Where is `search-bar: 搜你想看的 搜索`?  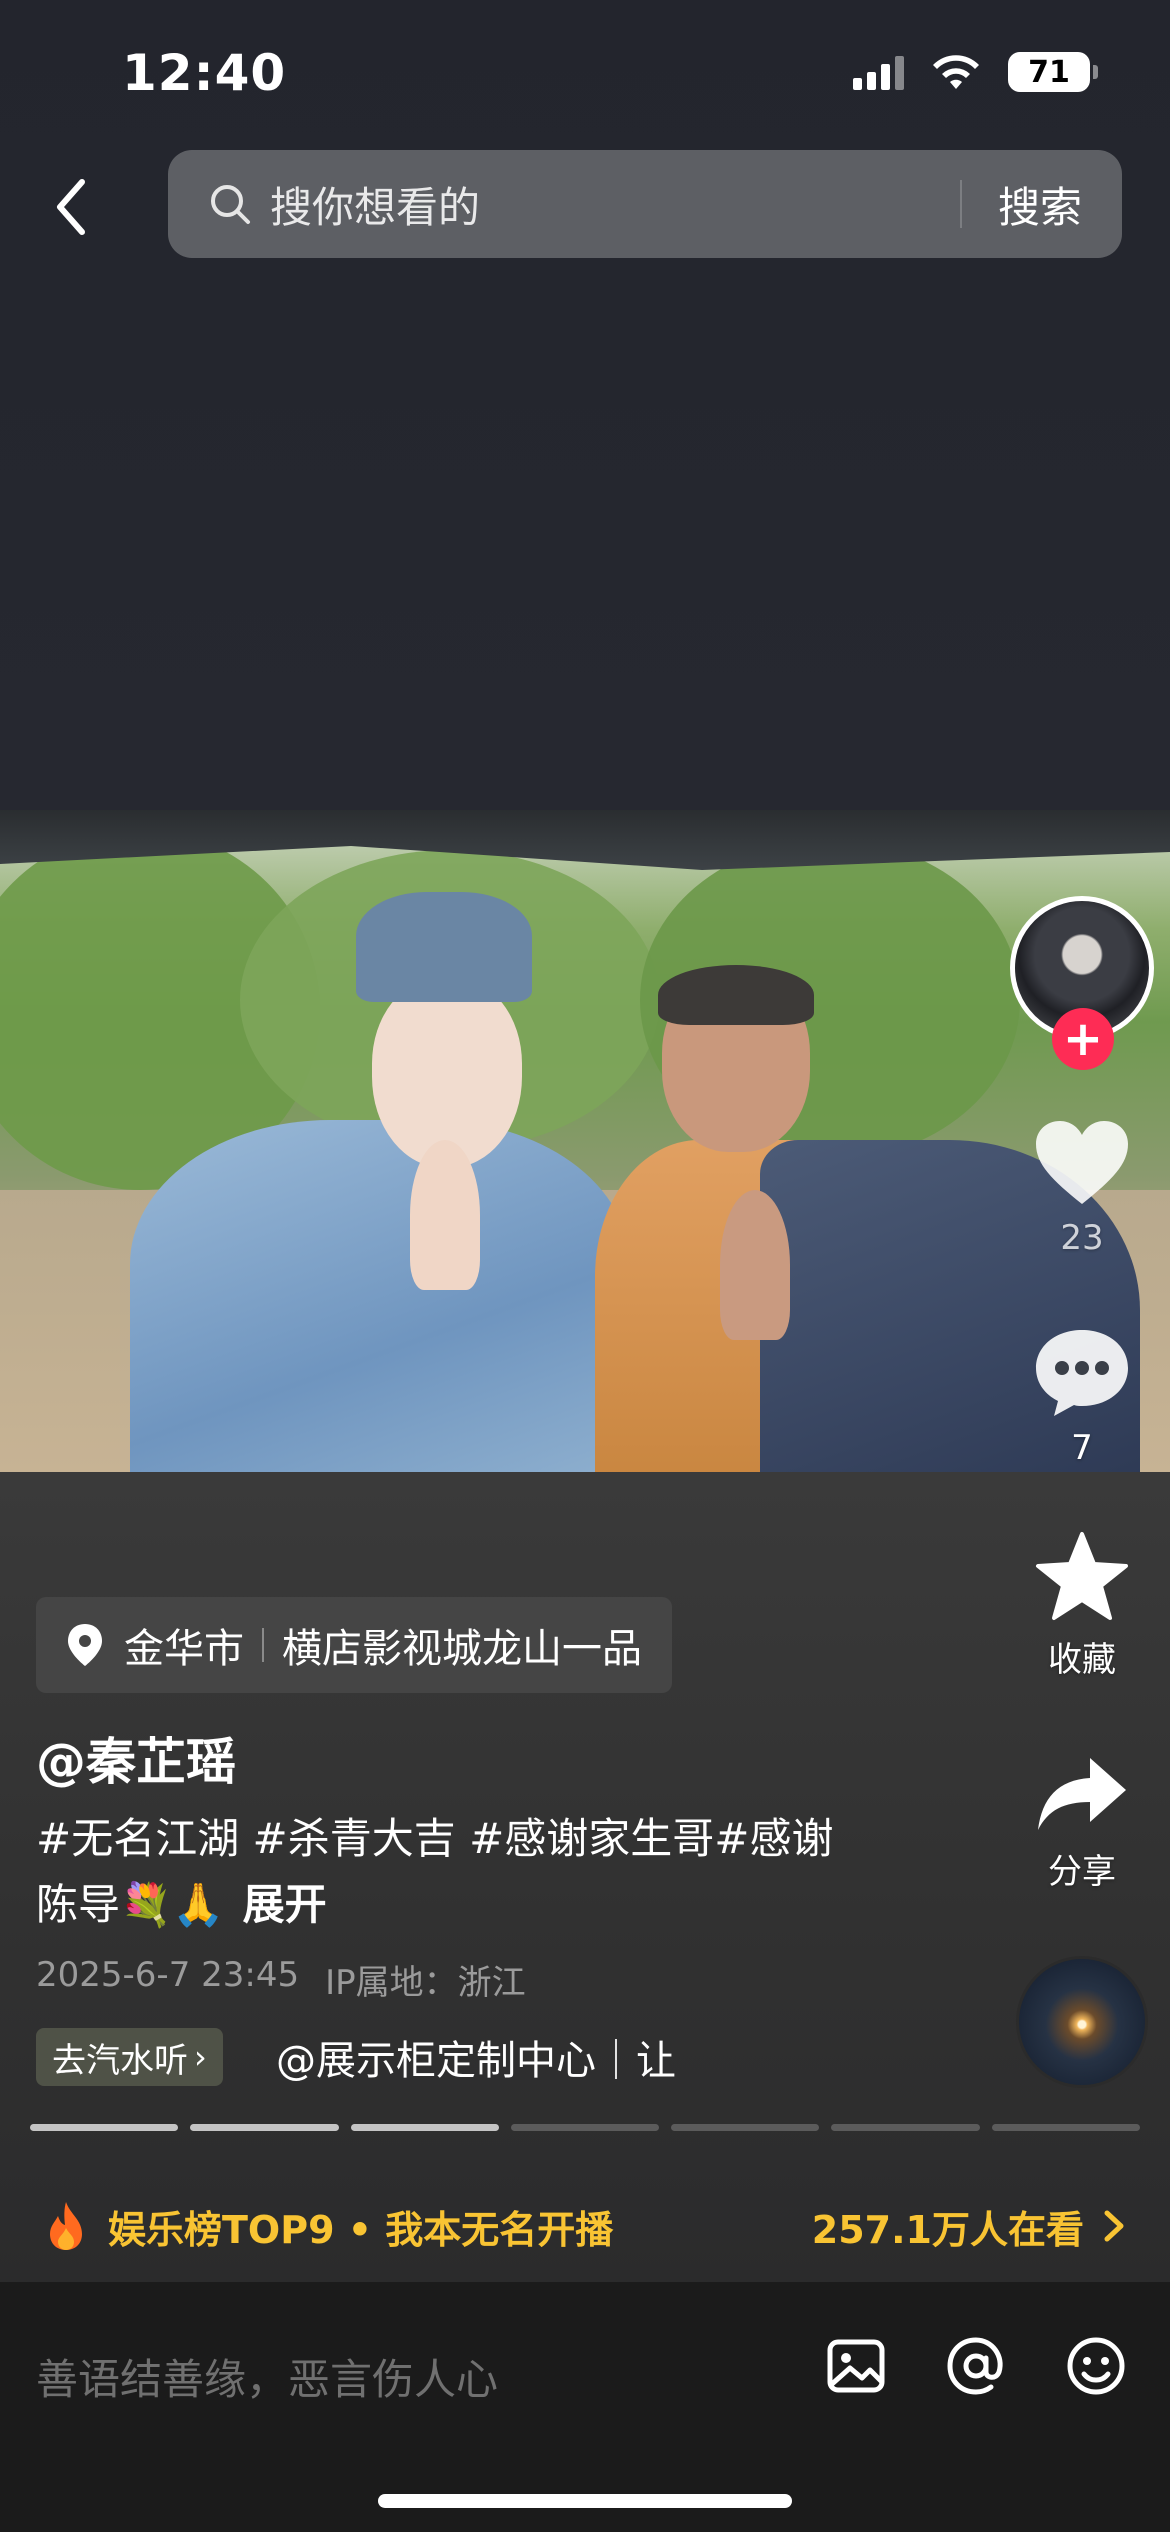 search-bar: 搜你想看的 搜索 is located at coordinates (645, 204).